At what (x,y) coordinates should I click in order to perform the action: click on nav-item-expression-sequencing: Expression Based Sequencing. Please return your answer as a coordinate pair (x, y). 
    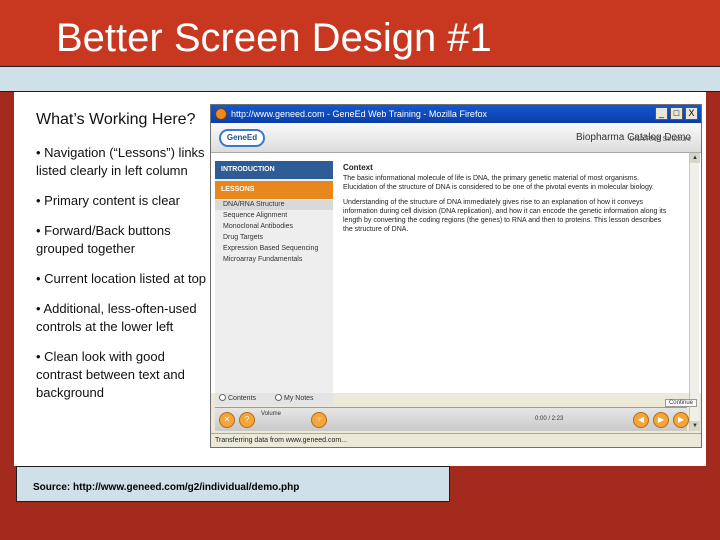
    Looking at the image, I should click on (274, 249).